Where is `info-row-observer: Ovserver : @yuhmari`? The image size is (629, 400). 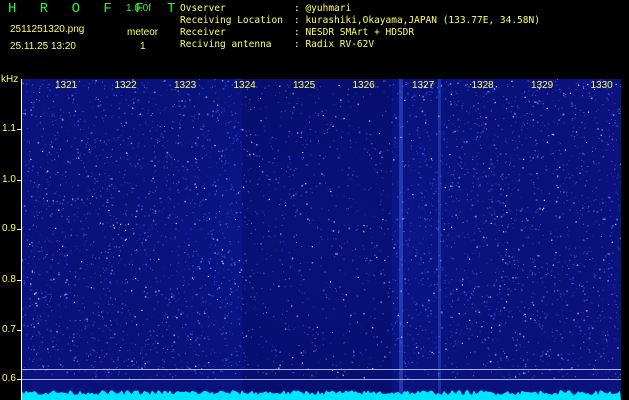 info-row-observer: Ovserver : @yuhmari is located at coordinates (360, 9).